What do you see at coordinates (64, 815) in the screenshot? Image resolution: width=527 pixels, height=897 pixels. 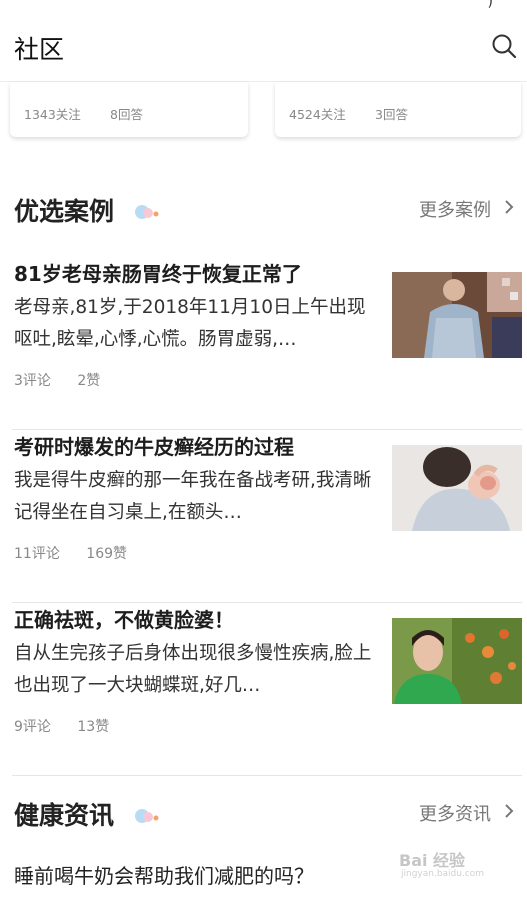 I see `section-title: 健康资讯` at bounding box center [64, 815].